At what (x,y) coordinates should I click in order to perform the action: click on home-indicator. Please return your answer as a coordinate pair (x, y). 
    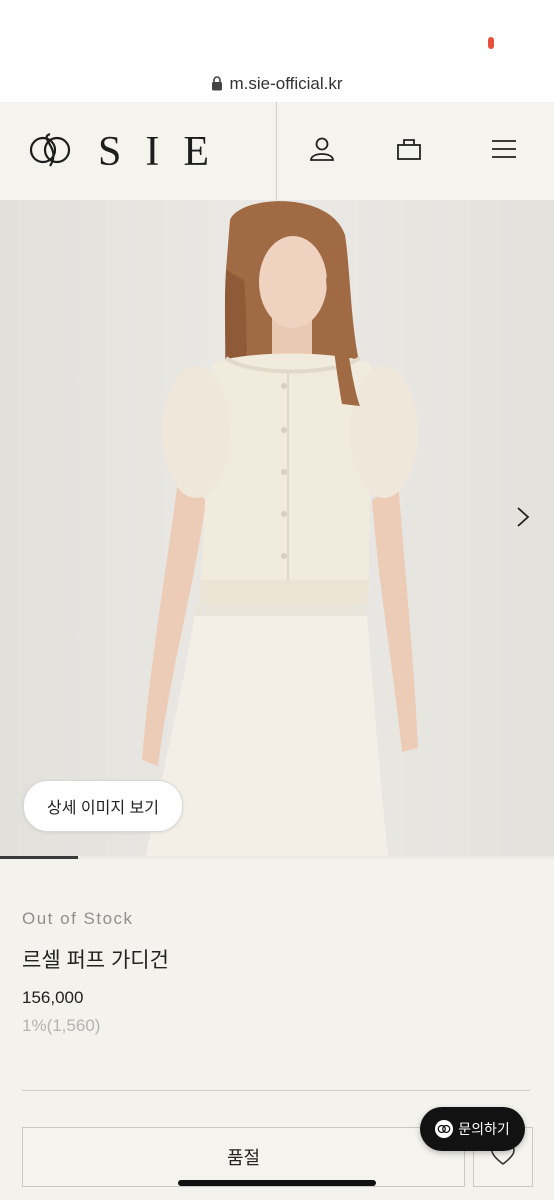
    Looking at the image, I should click on (277, 1183).